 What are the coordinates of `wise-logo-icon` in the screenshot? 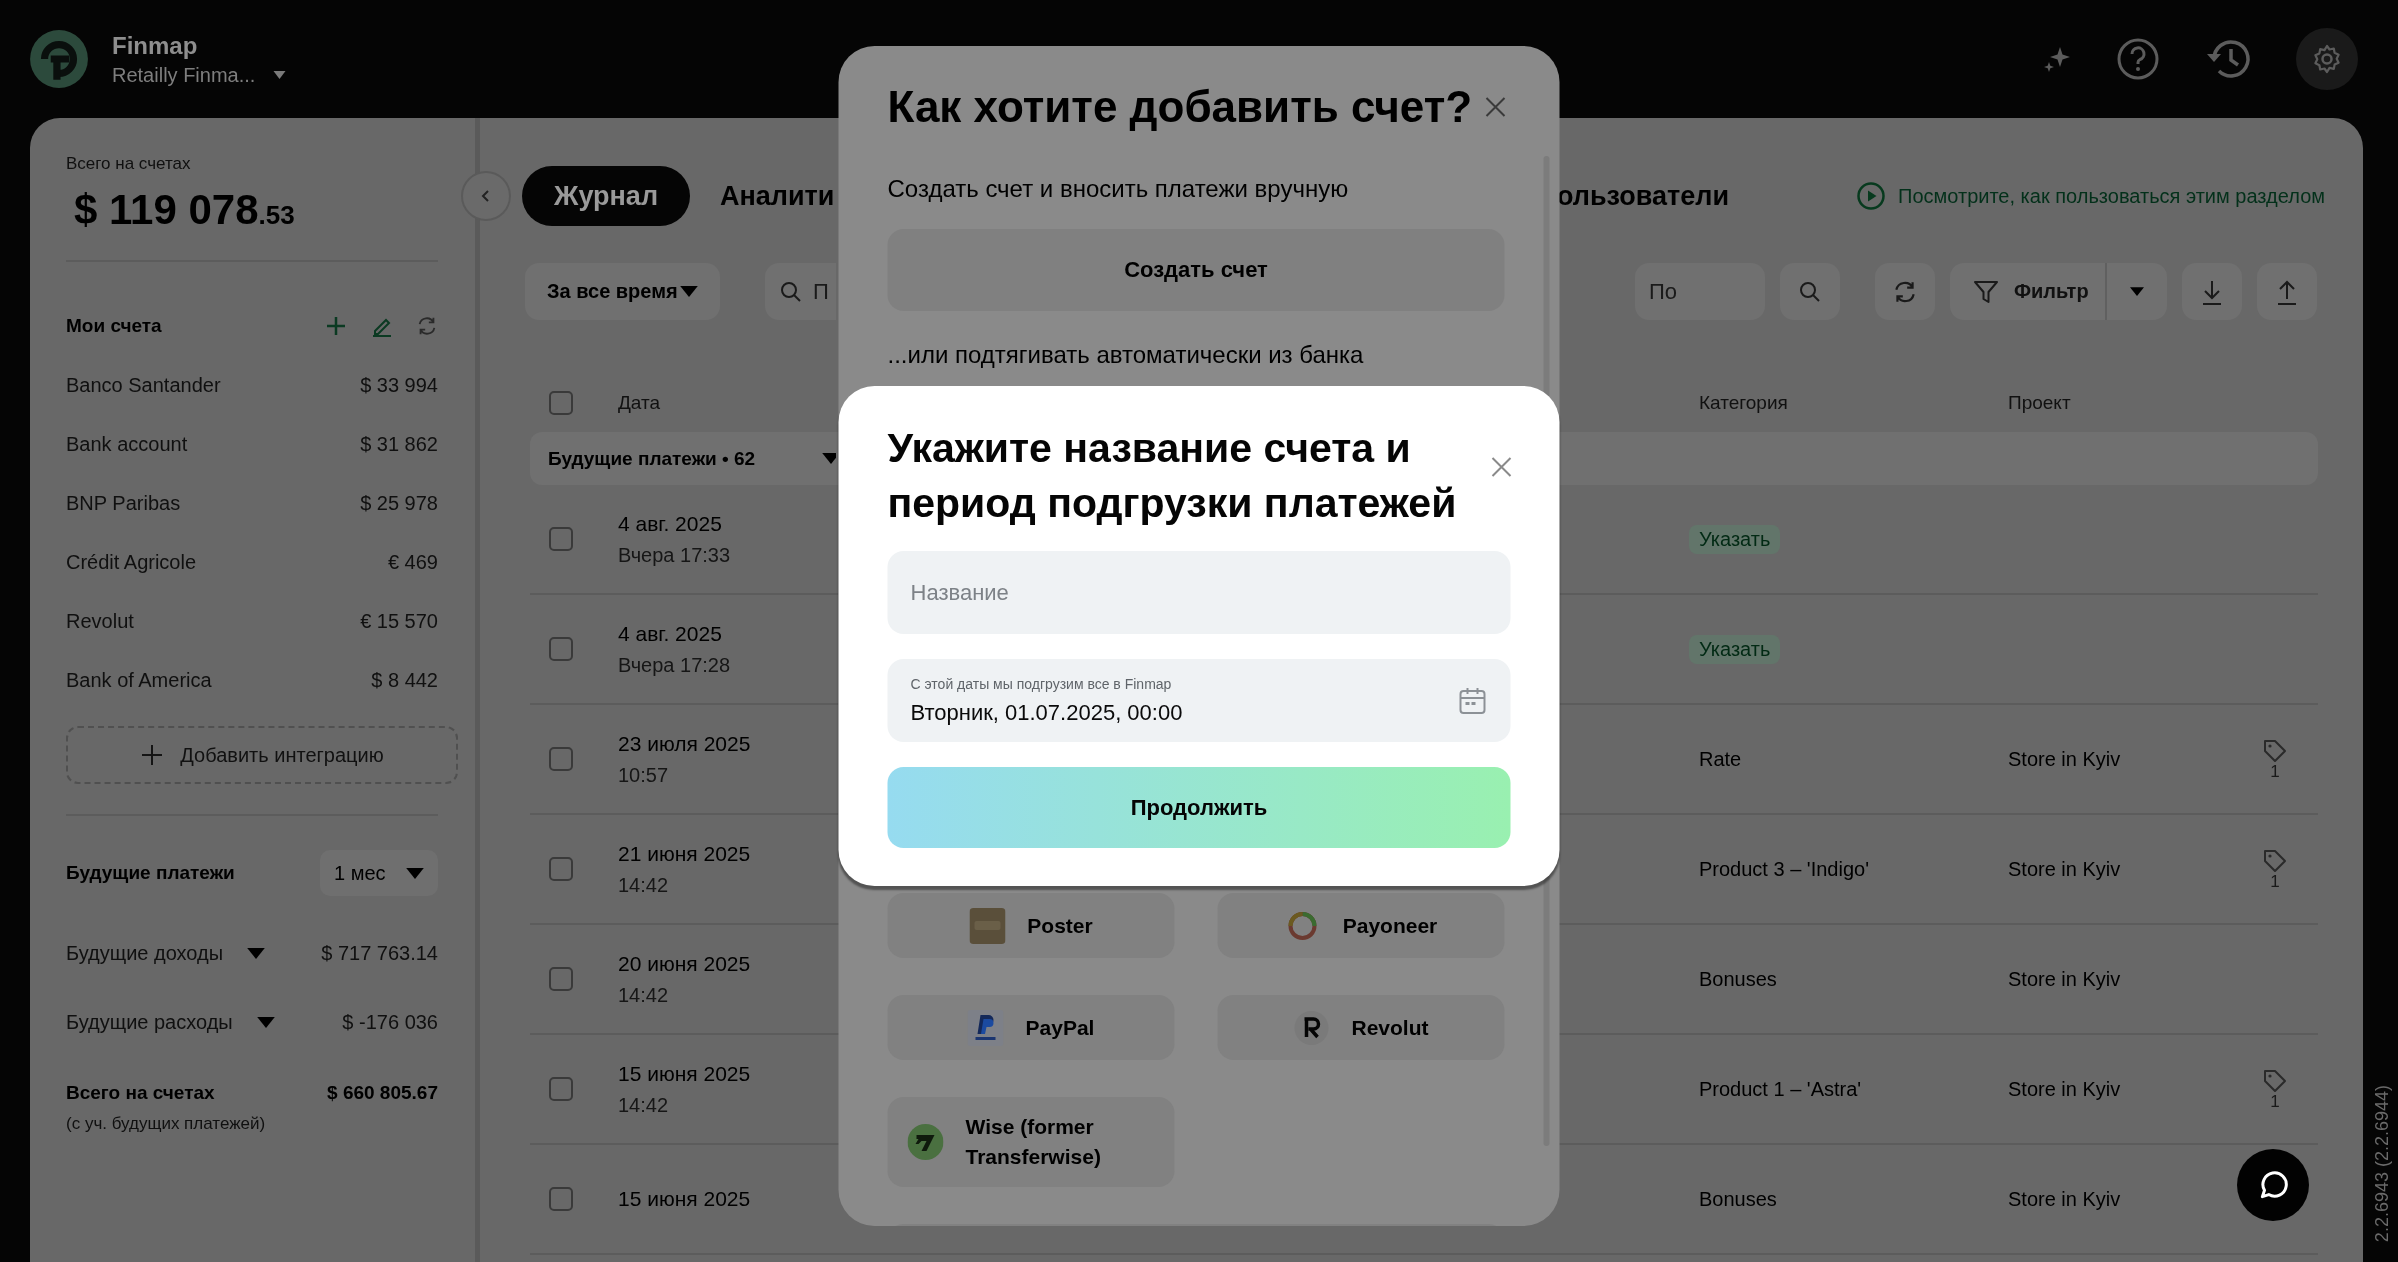 It's located at (925, 1142).